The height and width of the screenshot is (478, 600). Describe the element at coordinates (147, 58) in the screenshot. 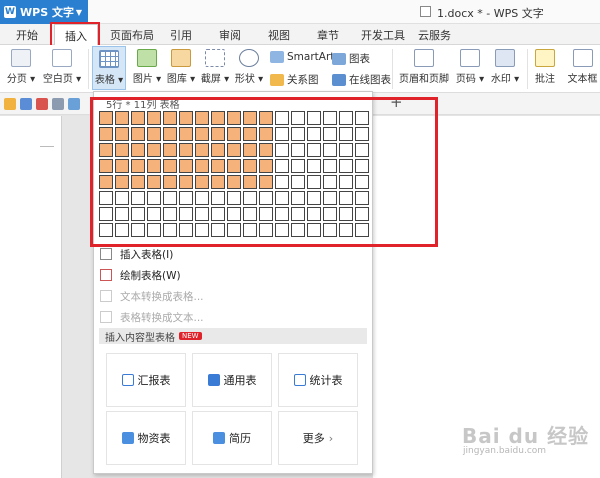

I see `picture-icon` at that location.